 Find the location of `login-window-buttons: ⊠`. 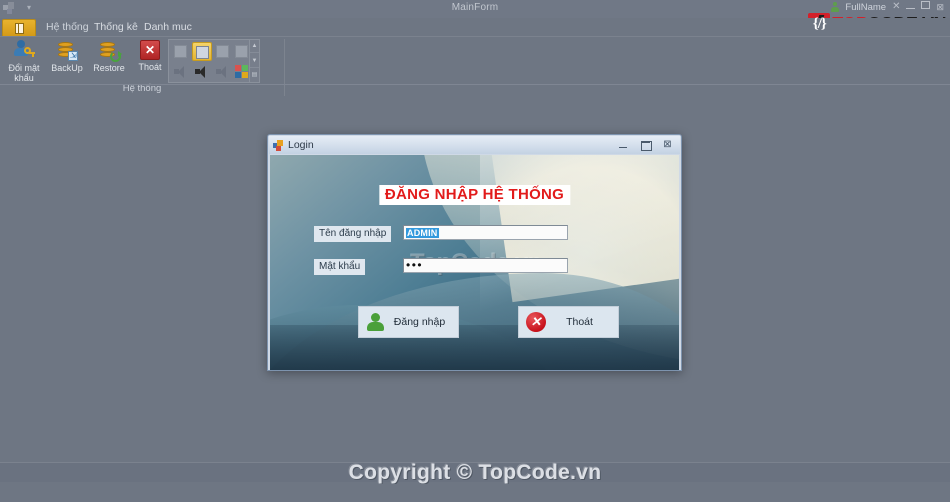

login-window-buttons: ⊠ is located at coordinates (645, 145).